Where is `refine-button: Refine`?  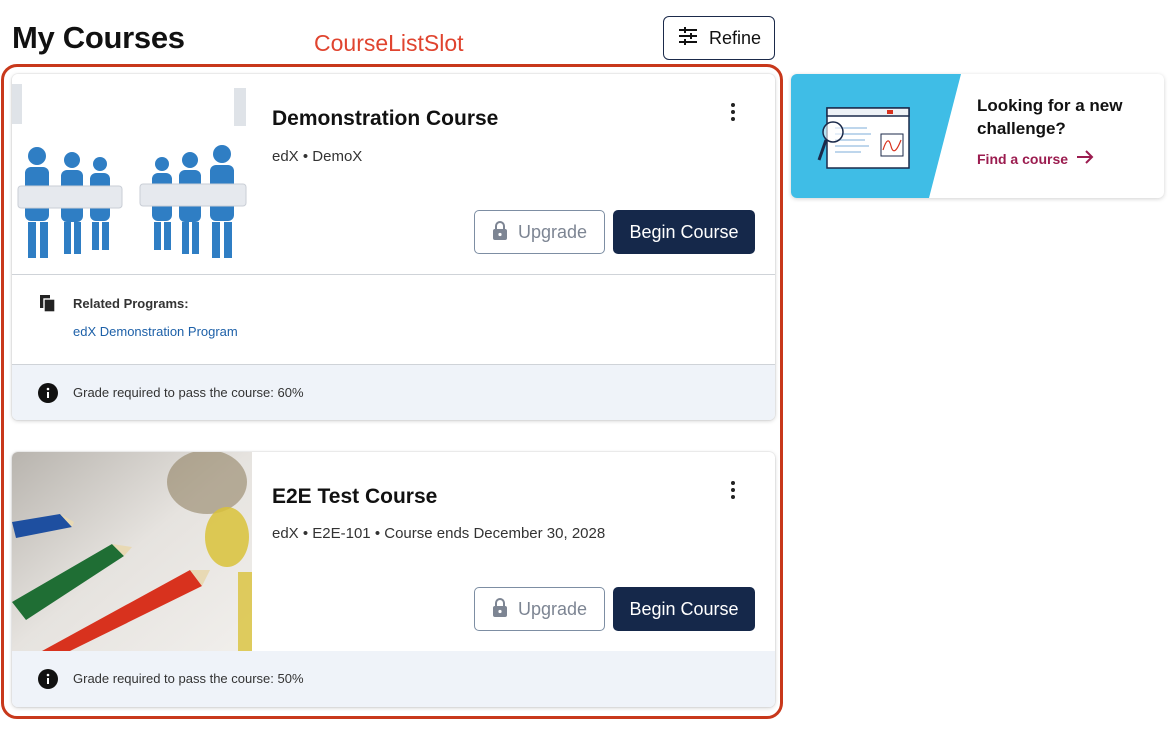
refine-button: Refine is located at coordinates (719, 38).